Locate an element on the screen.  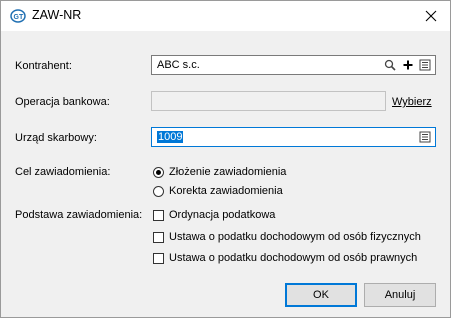
urzad-value-selected: 1009 is located at coordinates (170, 137).